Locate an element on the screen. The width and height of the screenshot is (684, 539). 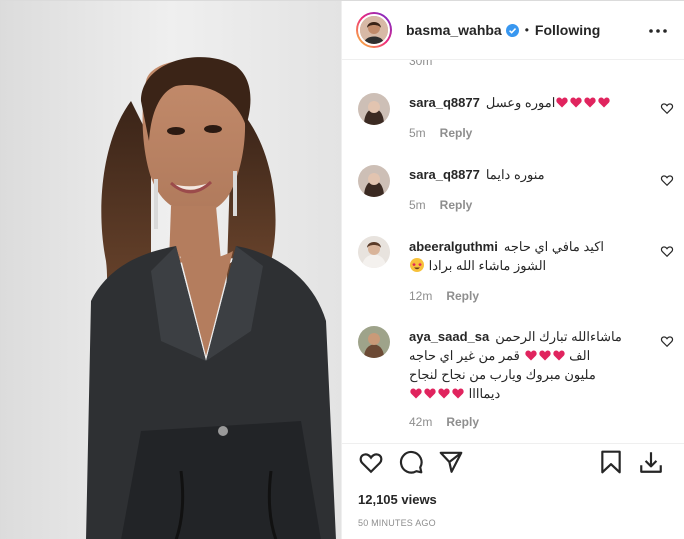
star-struck-emoji is located at coordinates (417, 265).